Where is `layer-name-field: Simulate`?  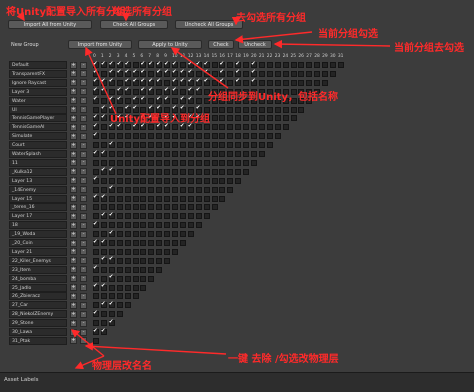 layer-name-field: Simulate is located at coordinates (38, 136).